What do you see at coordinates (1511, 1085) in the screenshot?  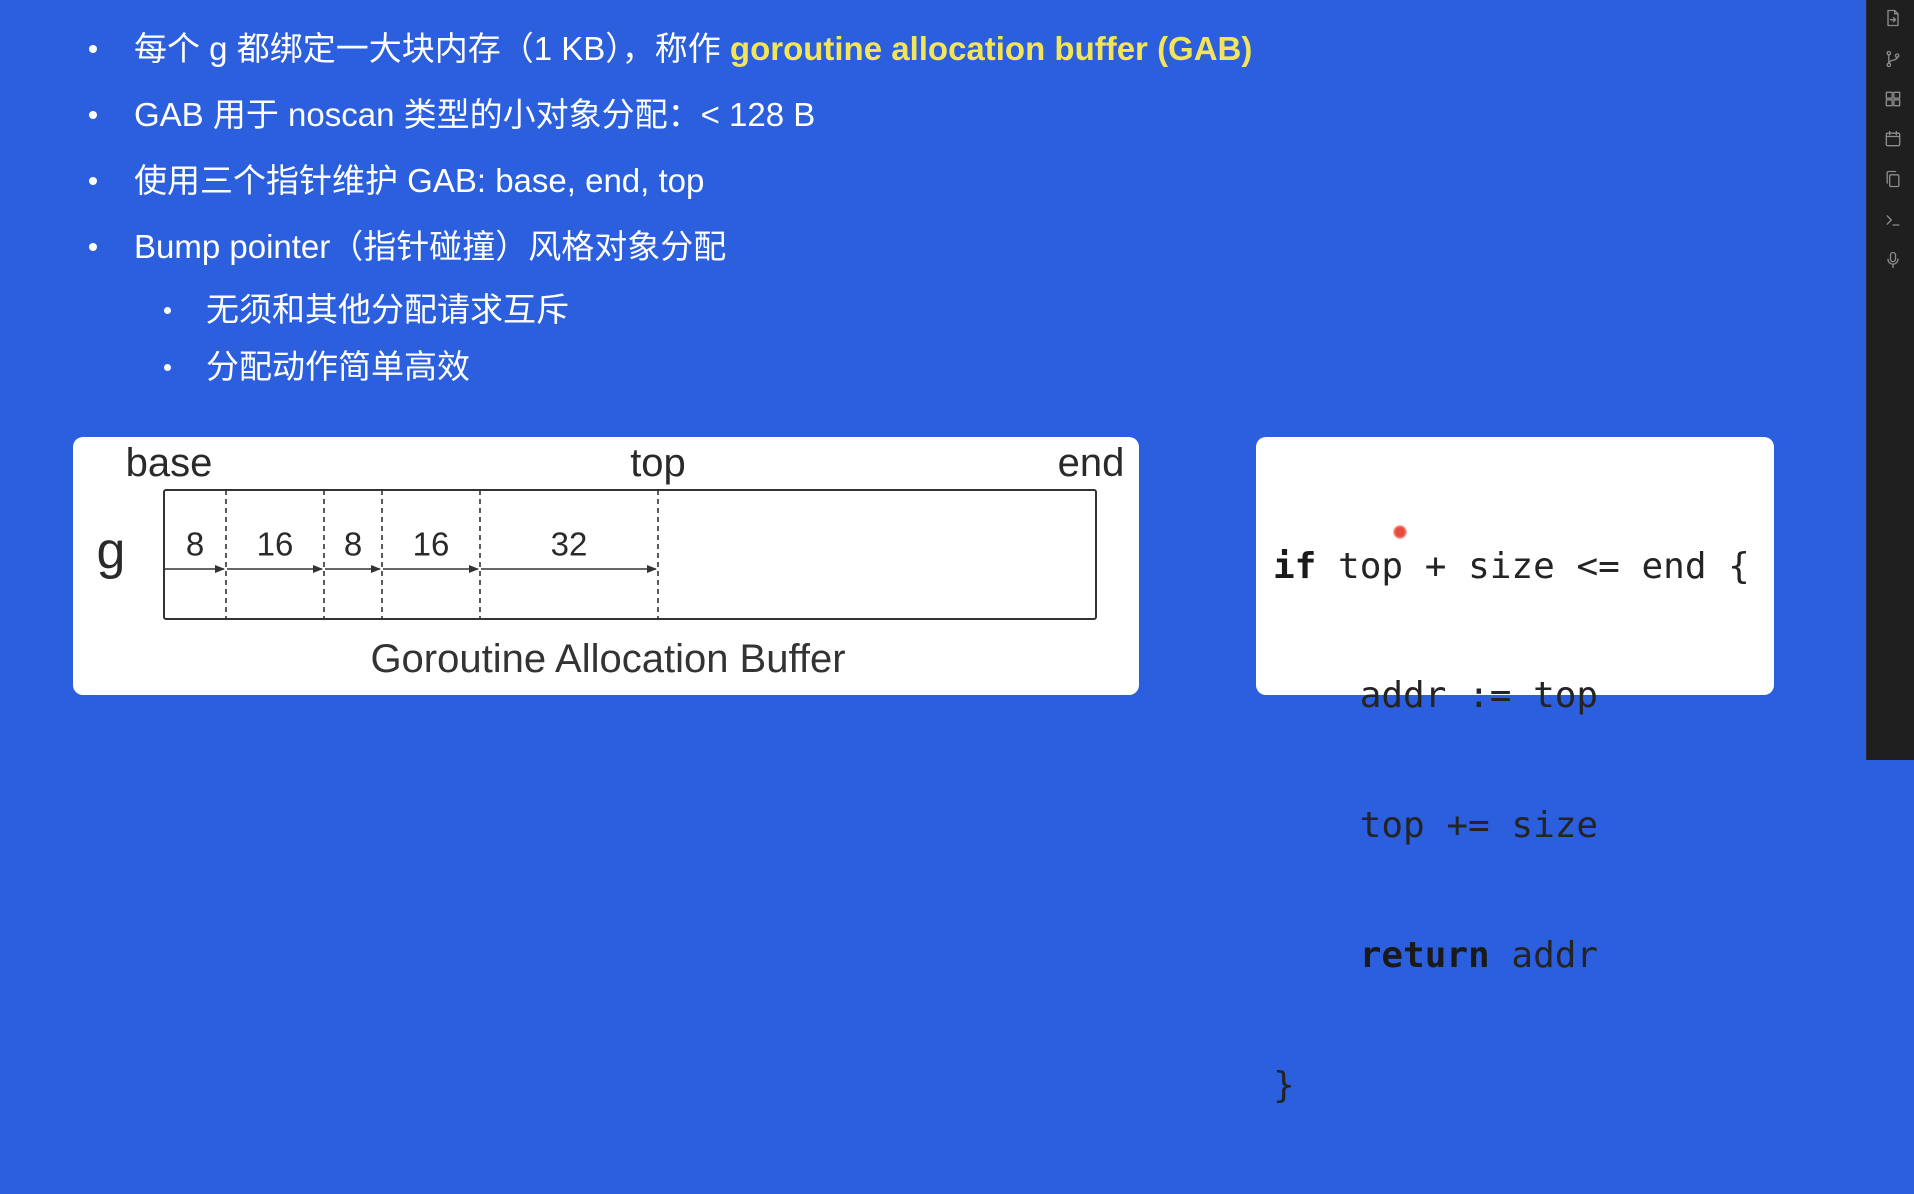 I see `code-line: }` at bounding box center [1511, 1085].